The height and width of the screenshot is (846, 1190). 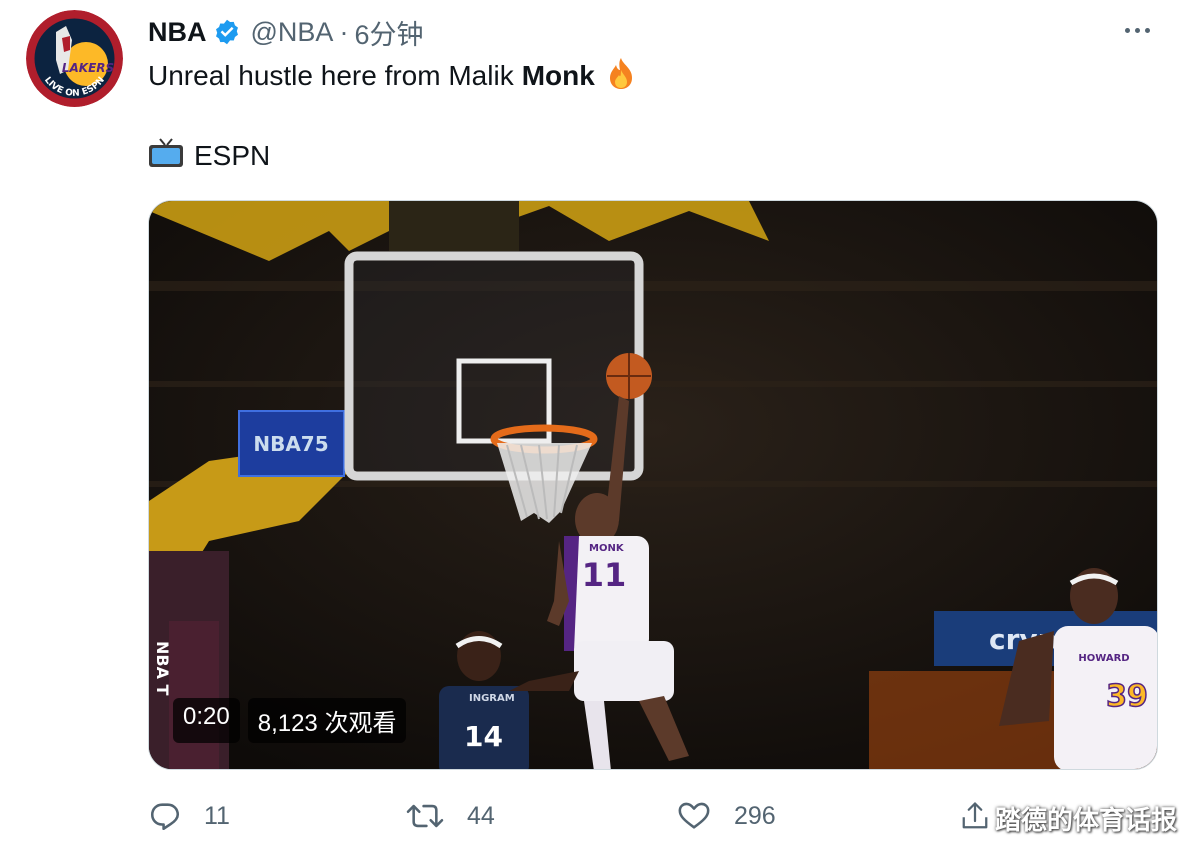 What do you see at coordinates (388, 32) in the screenshot?
I see `tweet-timestamp: 6分钟` at bounding box center [388, 32].